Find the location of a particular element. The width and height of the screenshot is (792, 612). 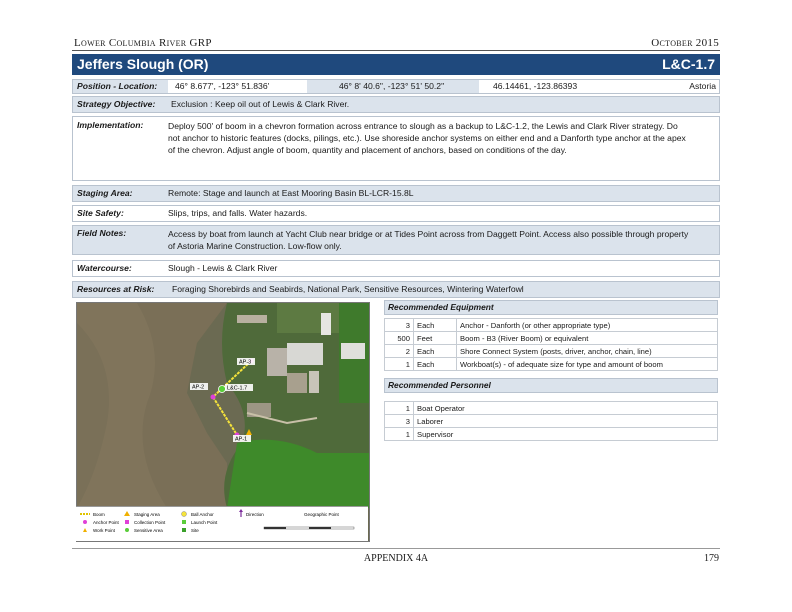

site-name: Jeffers Slough (OR) is located at coordinates (143, 64).